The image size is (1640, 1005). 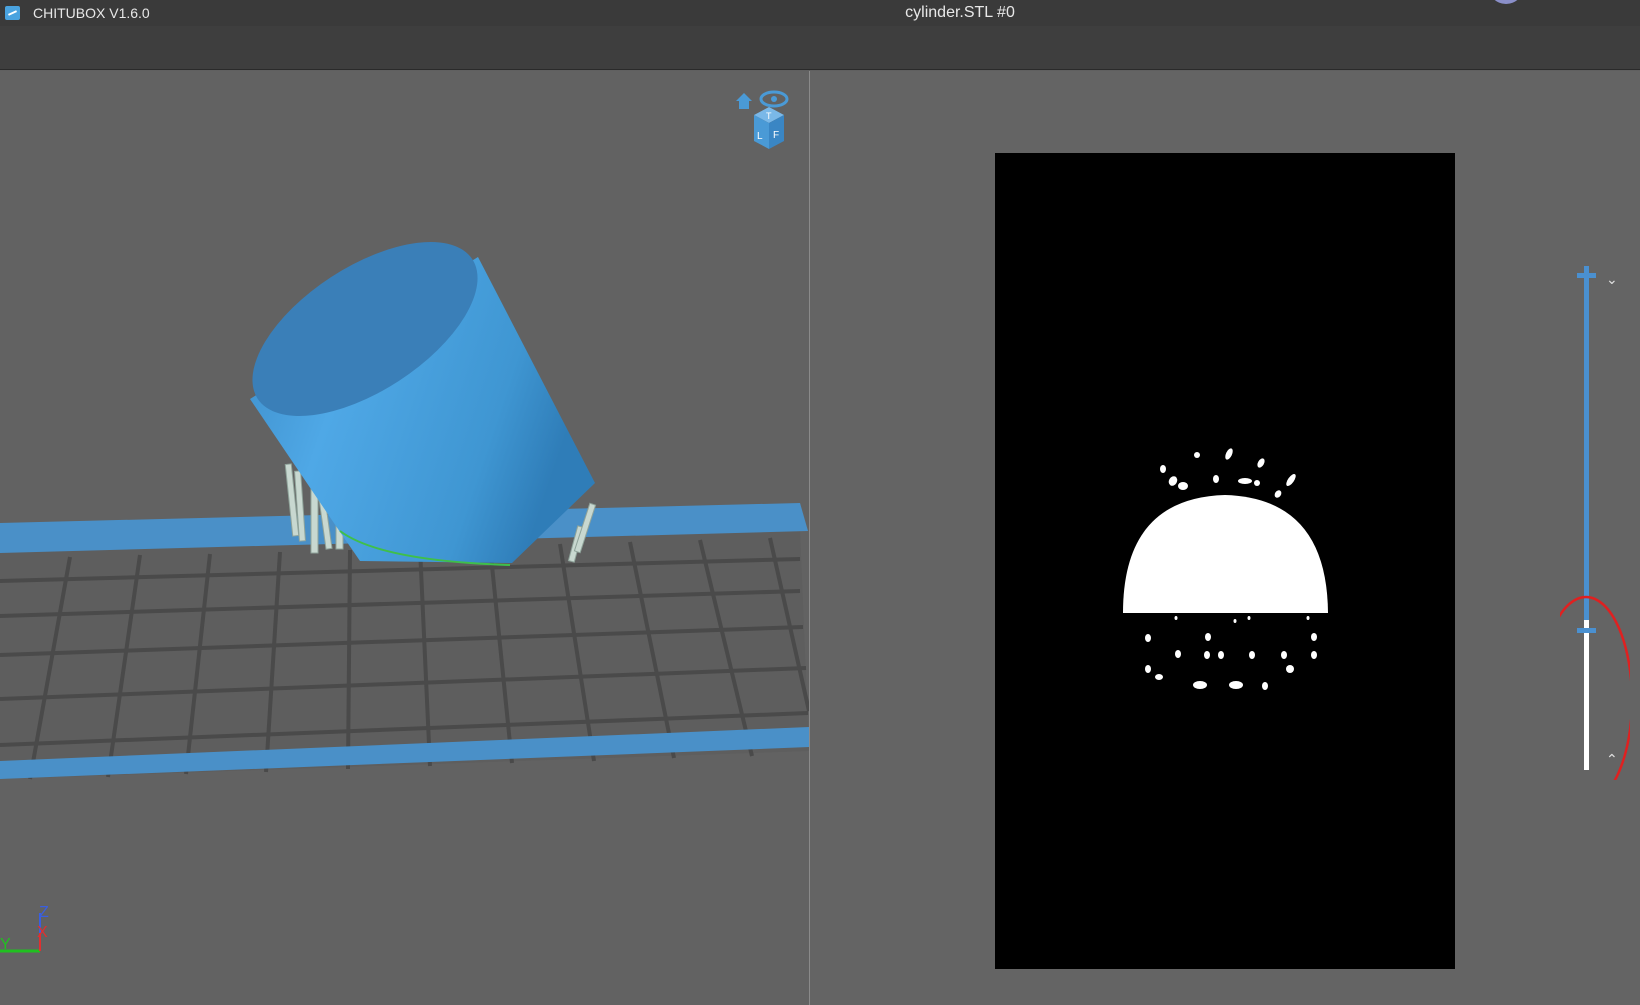 What do you see at coordinates (1612, 280) in the screenshot?
I see `chevron-down-icon: ⌄` at bounding box center [1612, 280].